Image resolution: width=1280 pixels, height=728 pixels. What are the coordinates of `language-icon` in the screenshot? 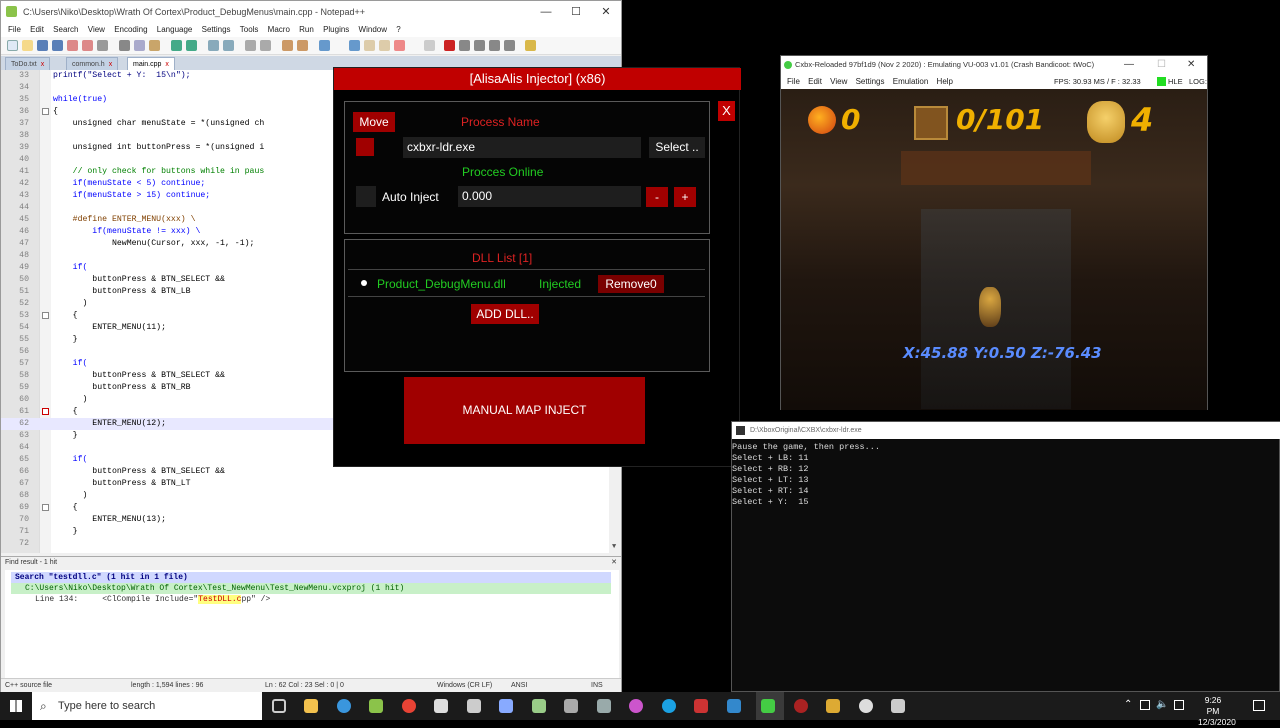 It's located at (1179, 705).